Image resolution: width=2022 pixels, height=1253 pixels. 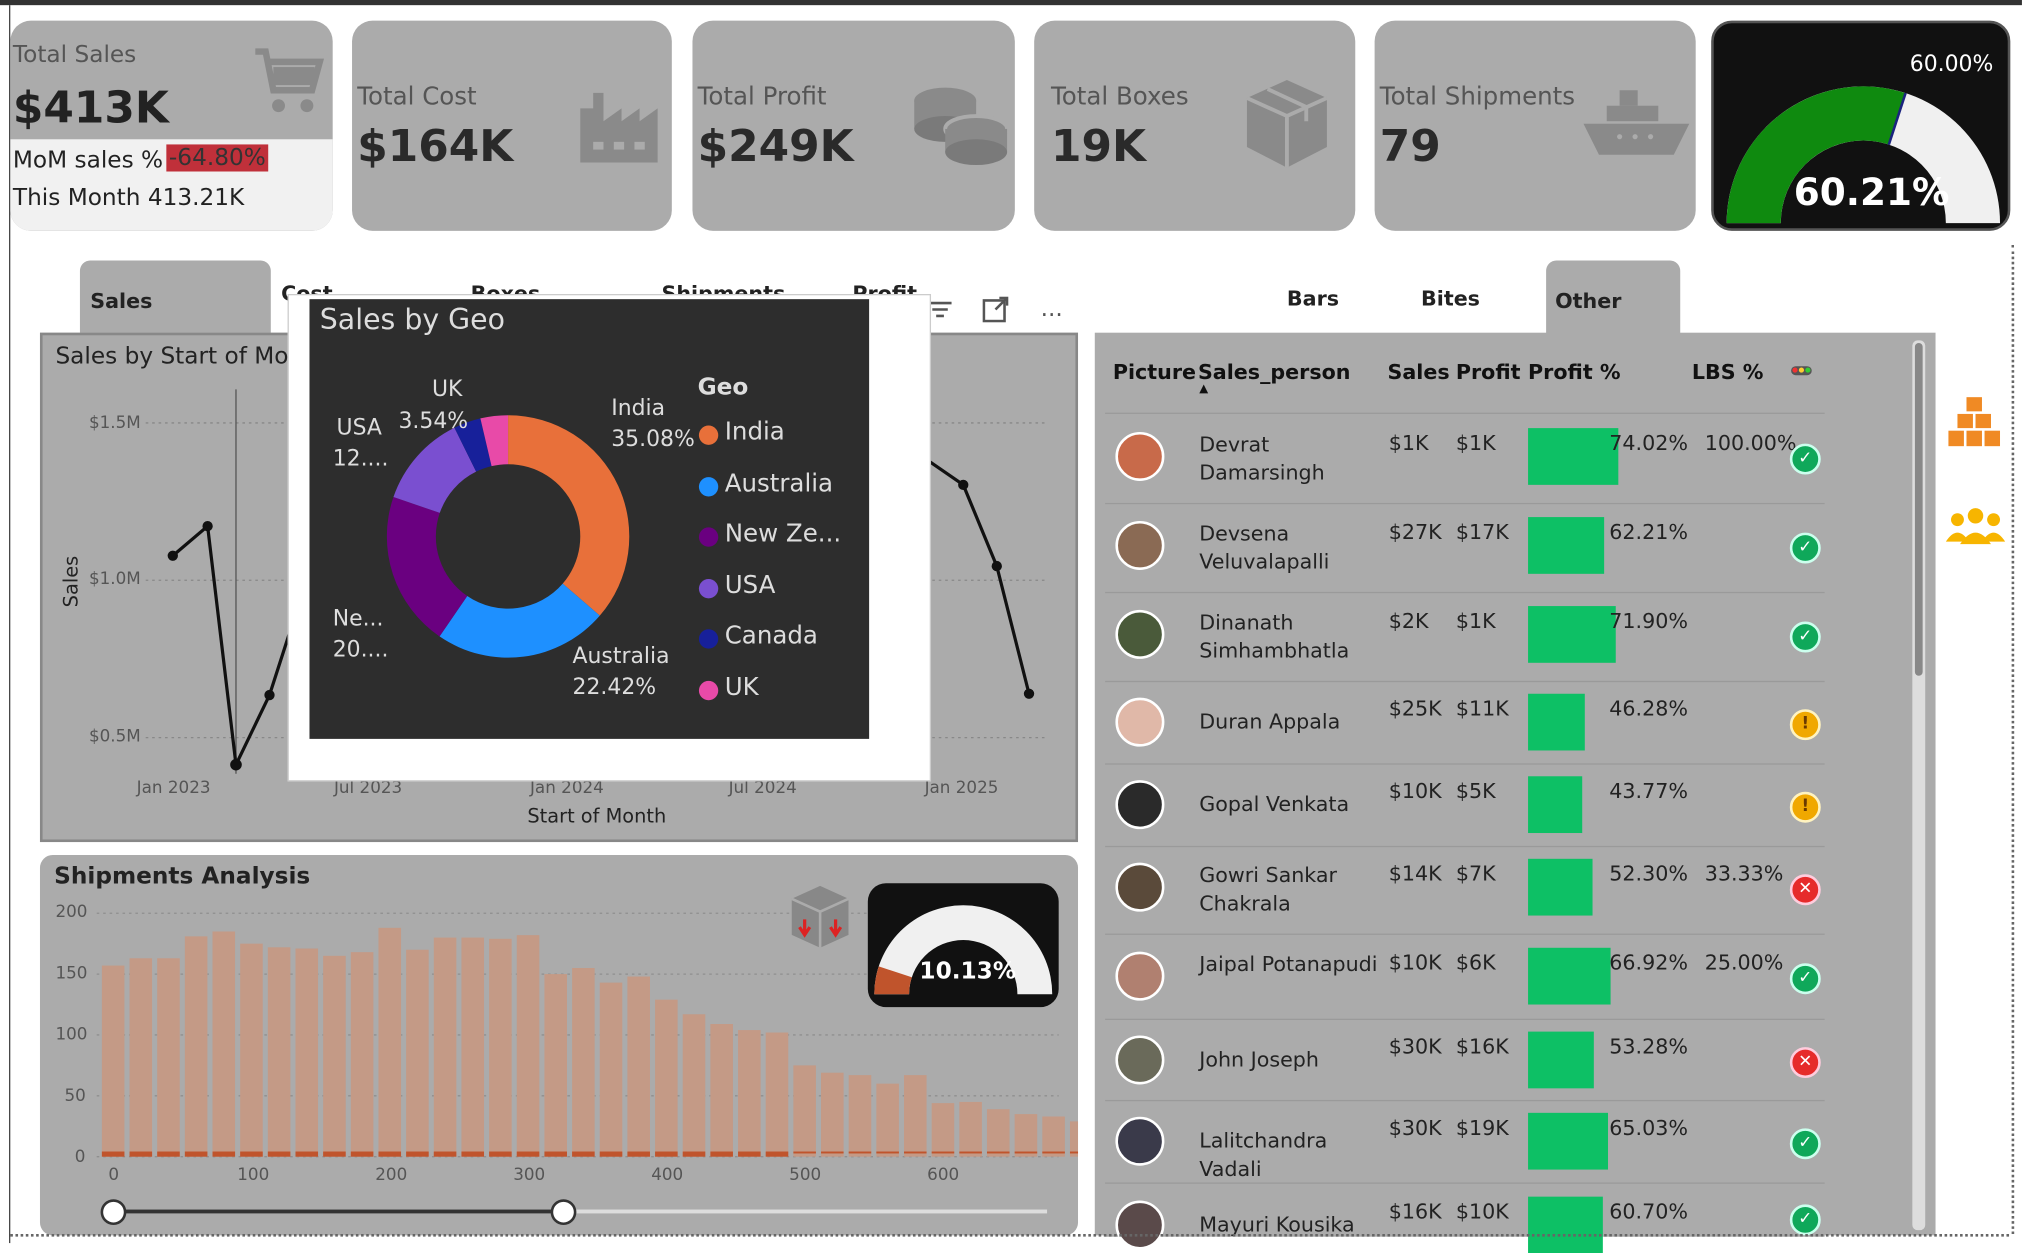 What do you see at coordinates (563, 1212) in the screenshot?
I see `slider-handle-end` at bounding box center [563, 1212].